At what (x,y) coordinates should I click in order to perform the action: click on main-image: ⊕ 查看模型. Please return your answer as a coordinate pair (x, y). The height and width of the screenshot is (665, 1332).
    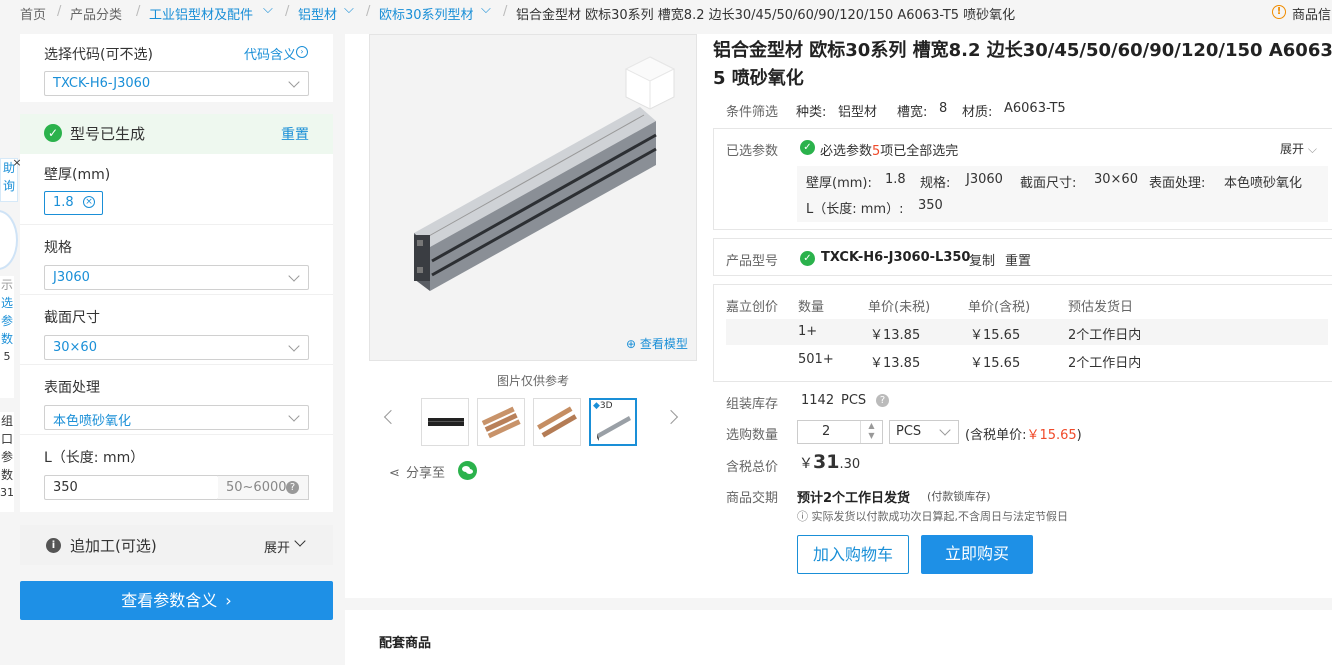
    Looking at the image, I should click on (533, 197).